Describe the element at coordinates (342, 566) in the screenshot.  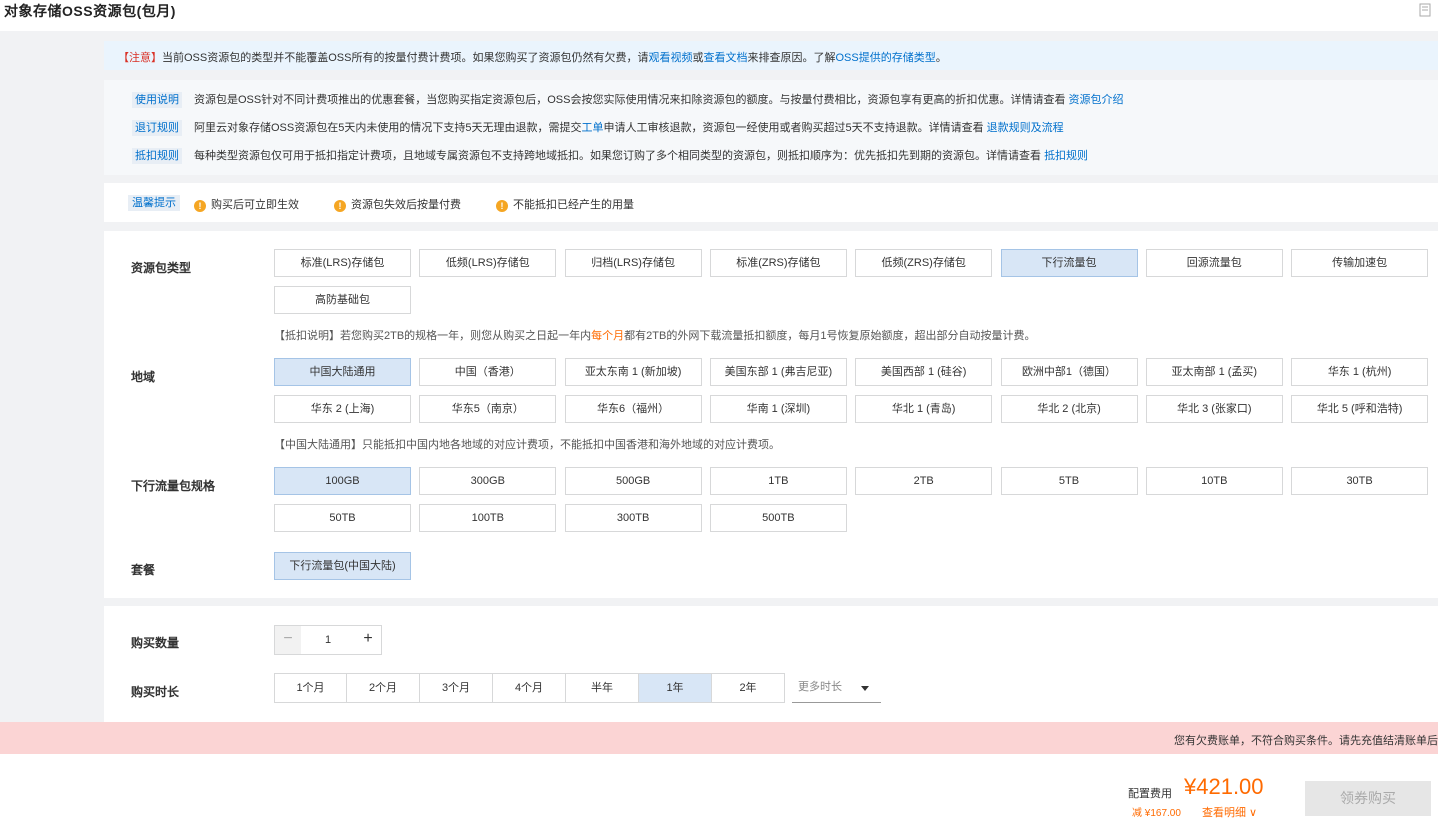
I see `plan-option: 下行流量包(中国大陆)` at that location.